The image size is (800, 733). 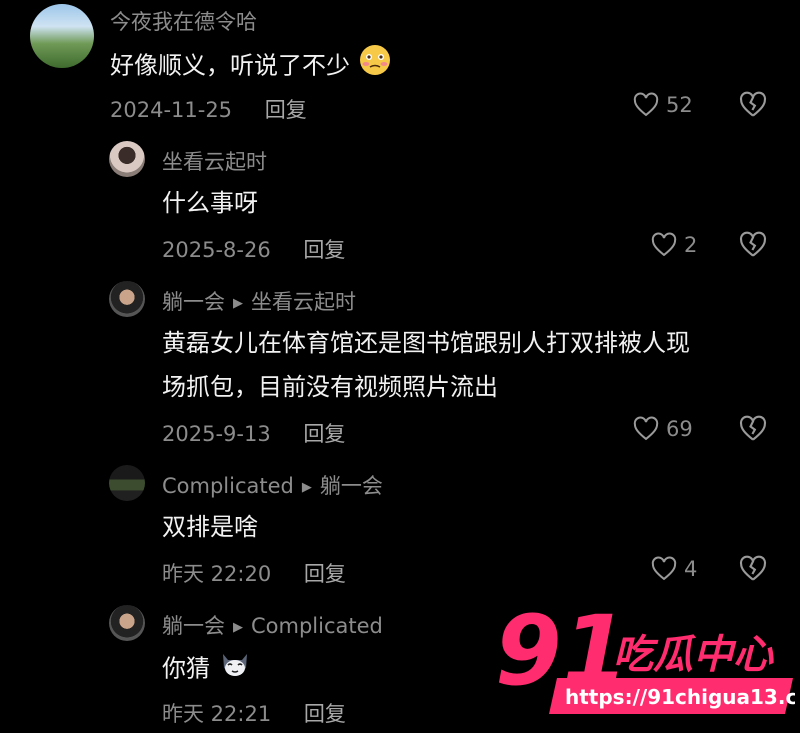 I want to click on comment-meta: 2024-11-25 回复, so click(x=208, y=109).